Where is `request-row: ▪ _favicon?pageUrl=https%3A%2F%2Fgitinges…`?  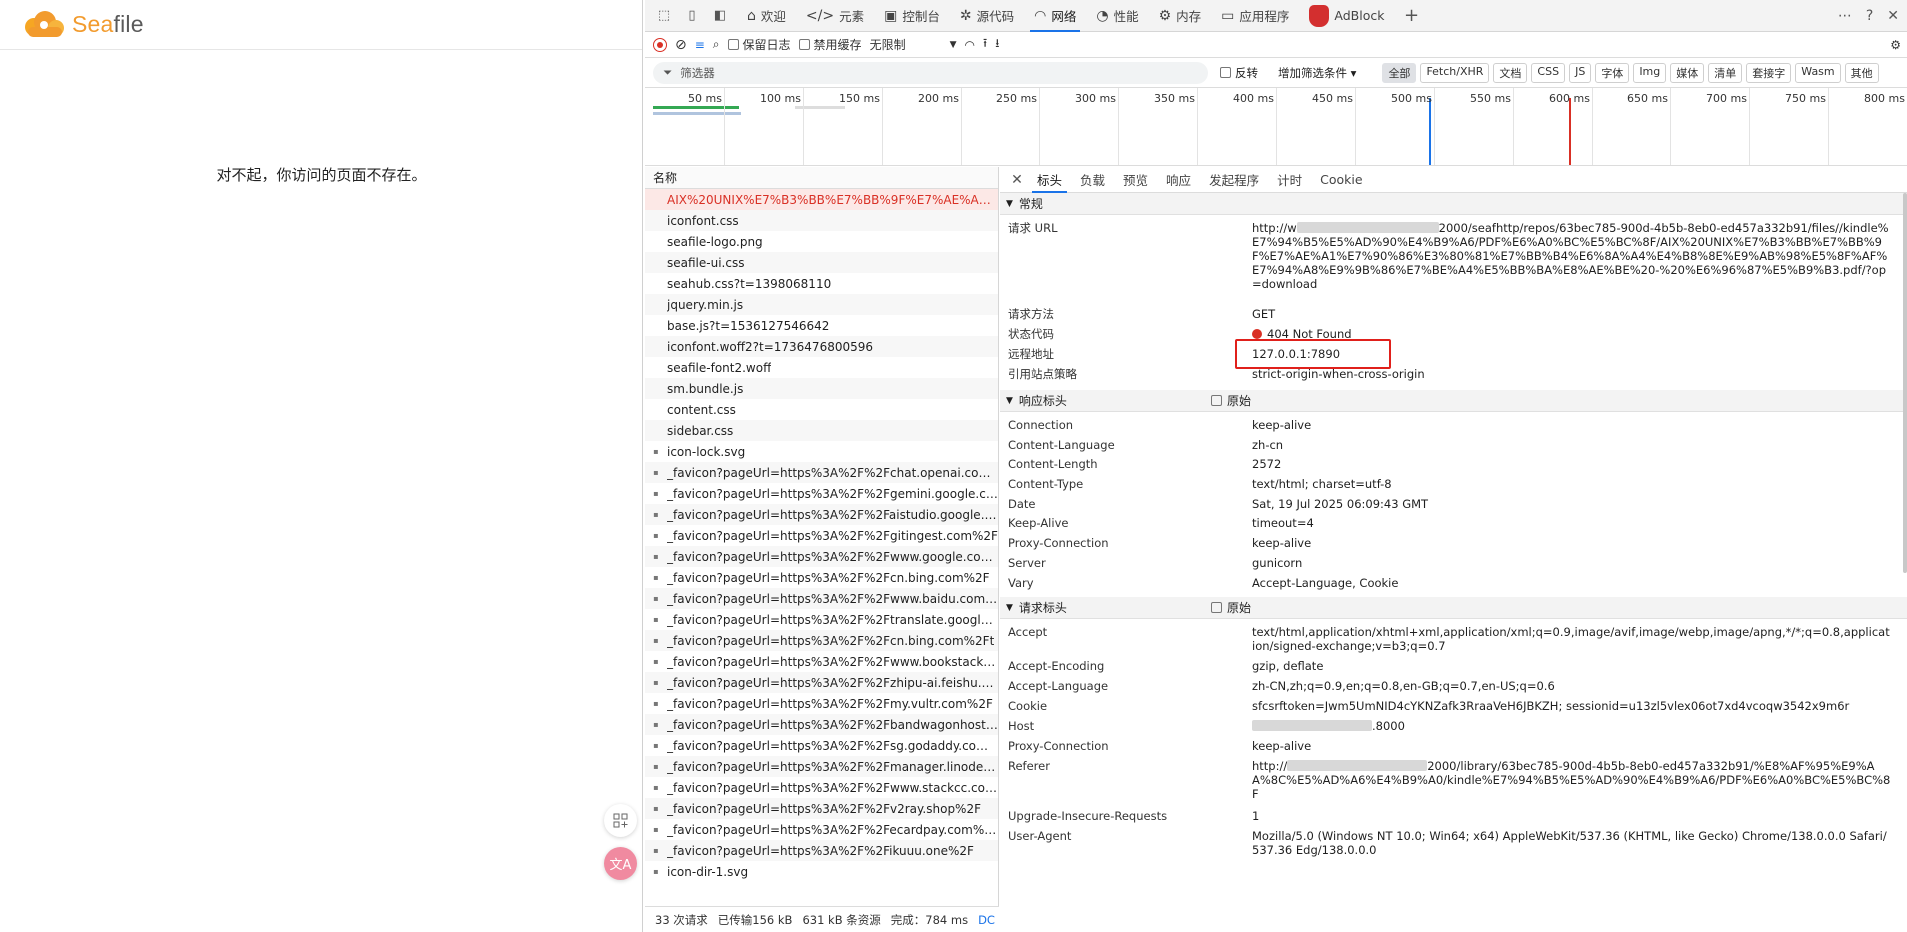
request-row: ▪ _favicon?pageUrl=https%3A%2F%2Fgitinges… is located at coordinates (821, 535).